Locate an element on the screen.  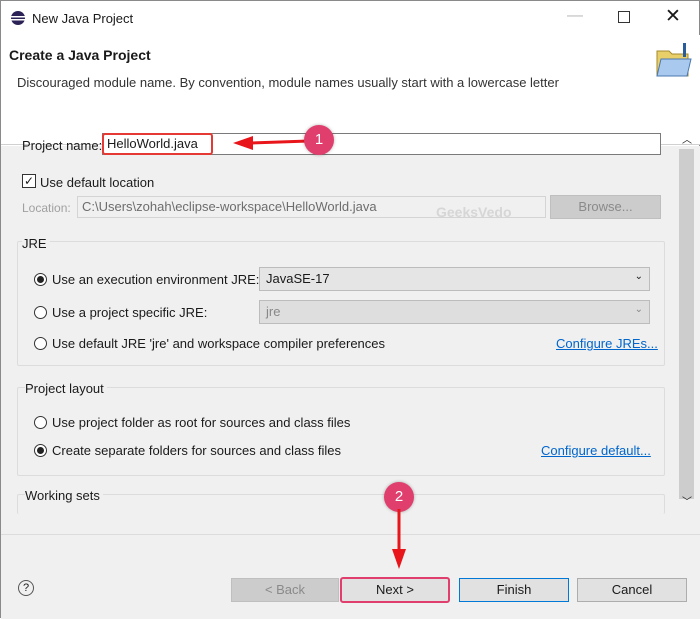
close-button: ✕ is located at coordinates (673, 16).